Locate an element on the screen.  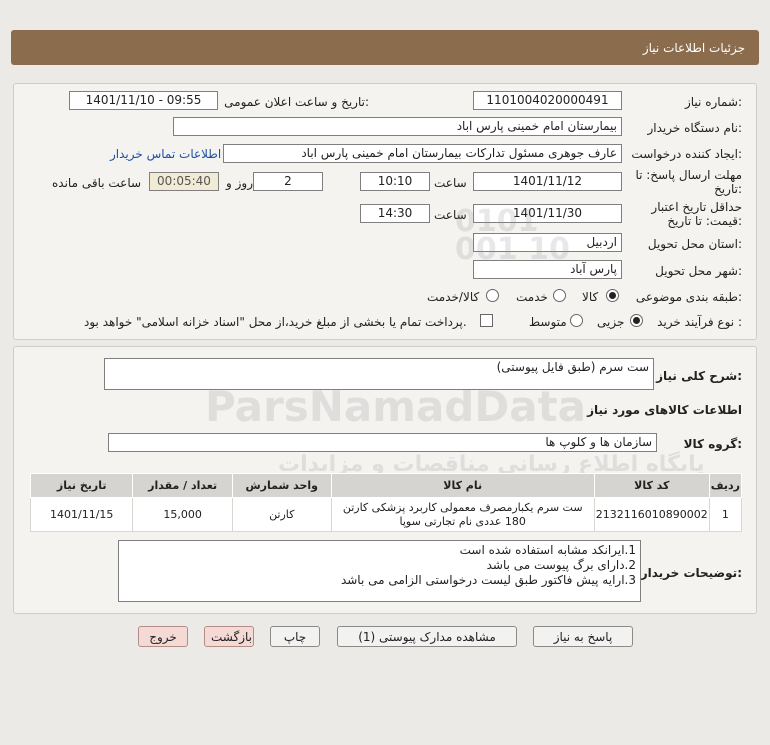
process-label: نوع فرآیند خرید : is located at coordinates (699, 322).